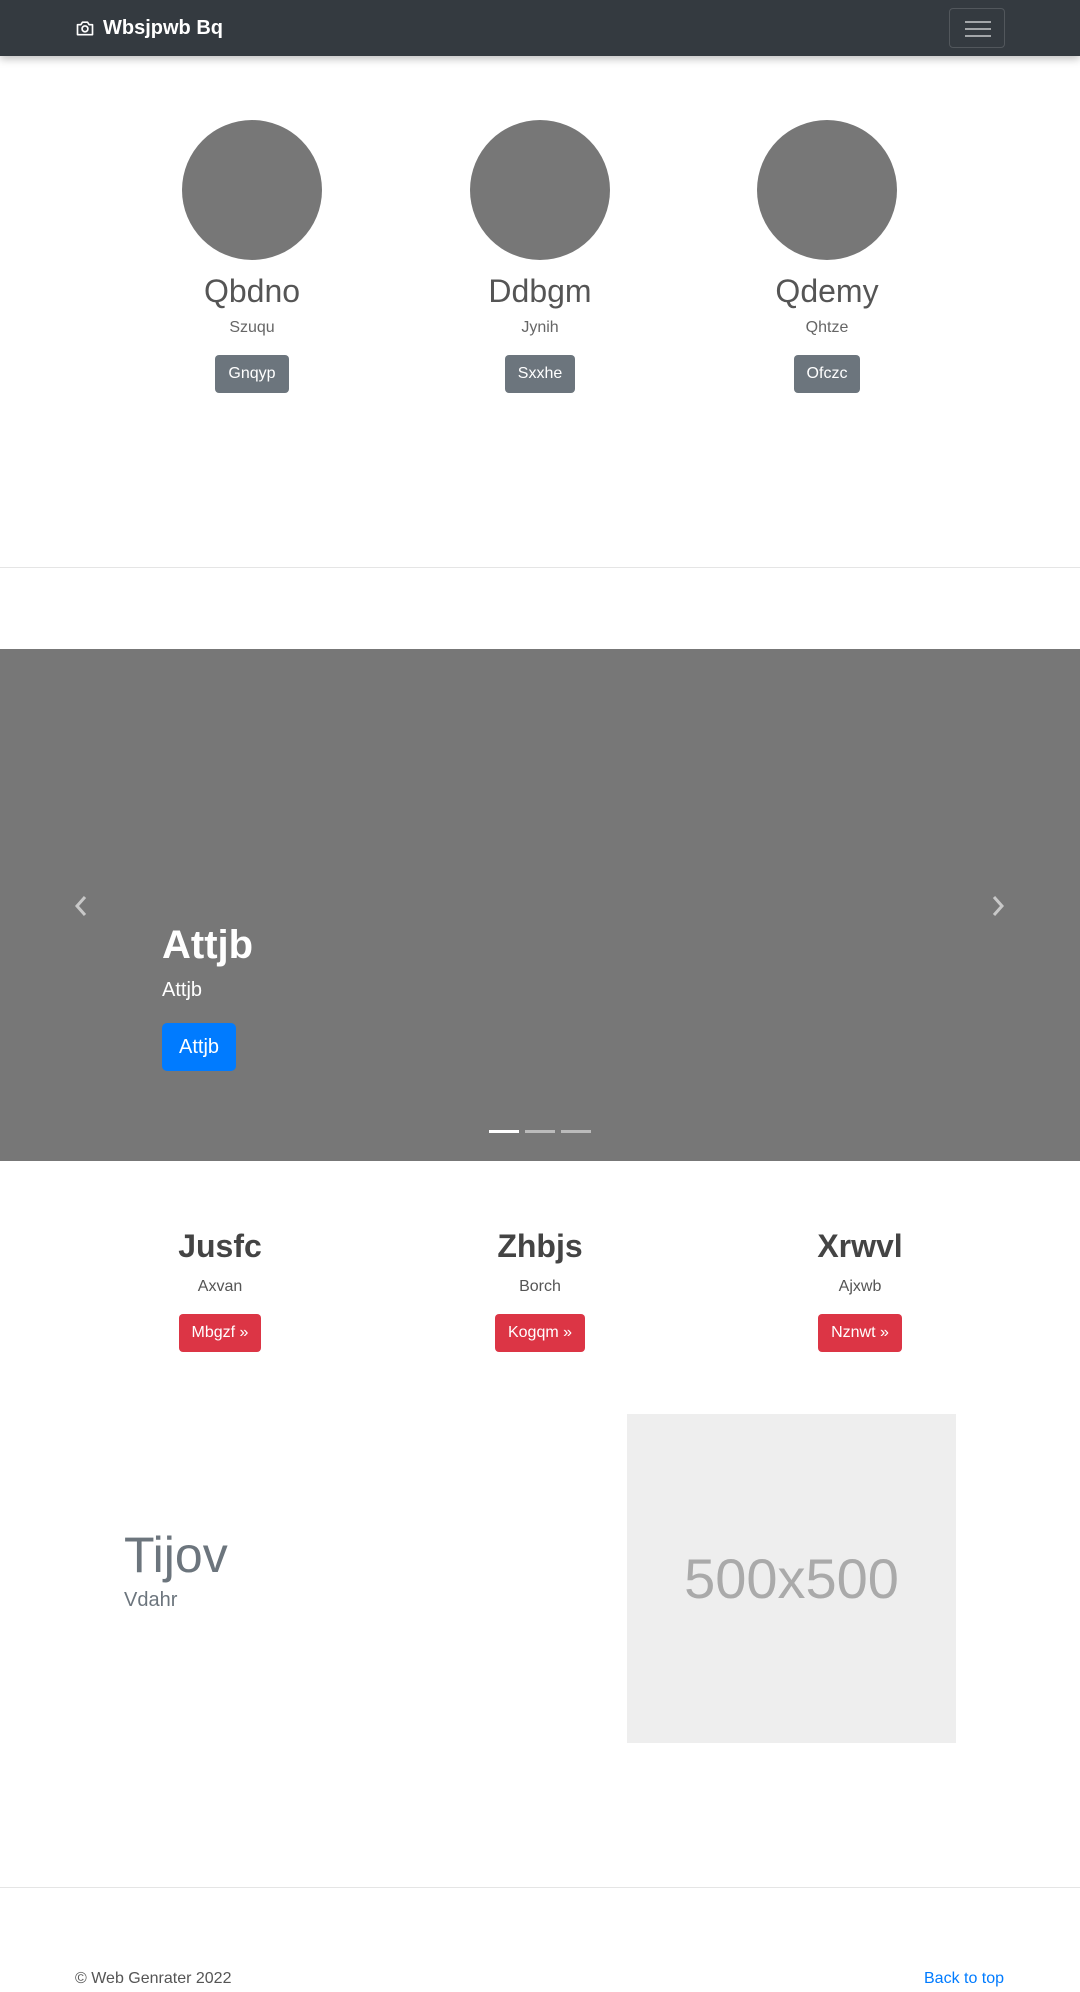 Image resolution: width=1080 pixels, height=1992 pixels. I want to click on feature-title: Jusfc, so click(220, 1246).